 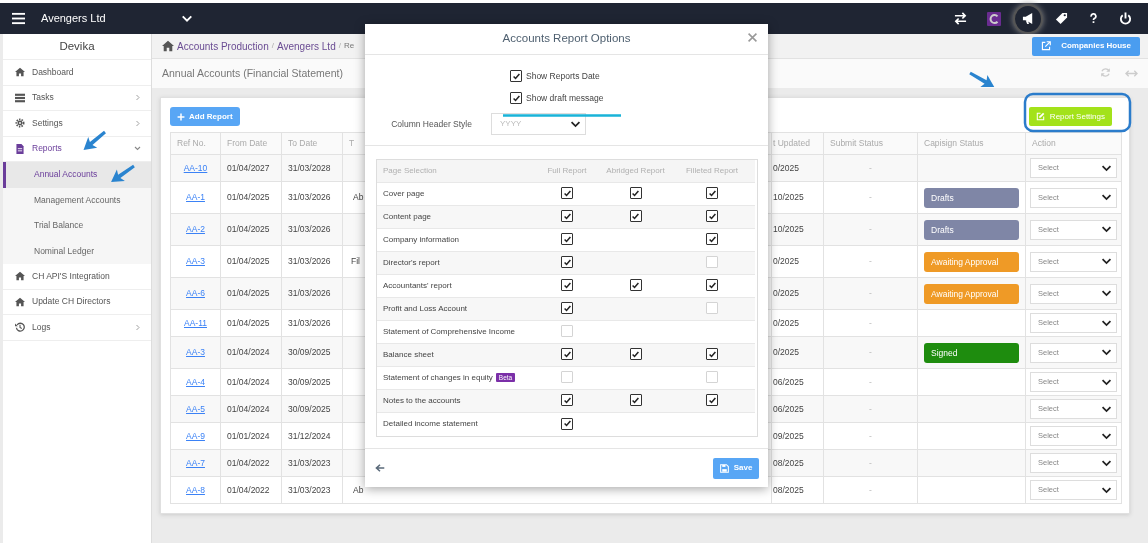 I want to click on reference-link: AA-1, so click(x=195, y=197).